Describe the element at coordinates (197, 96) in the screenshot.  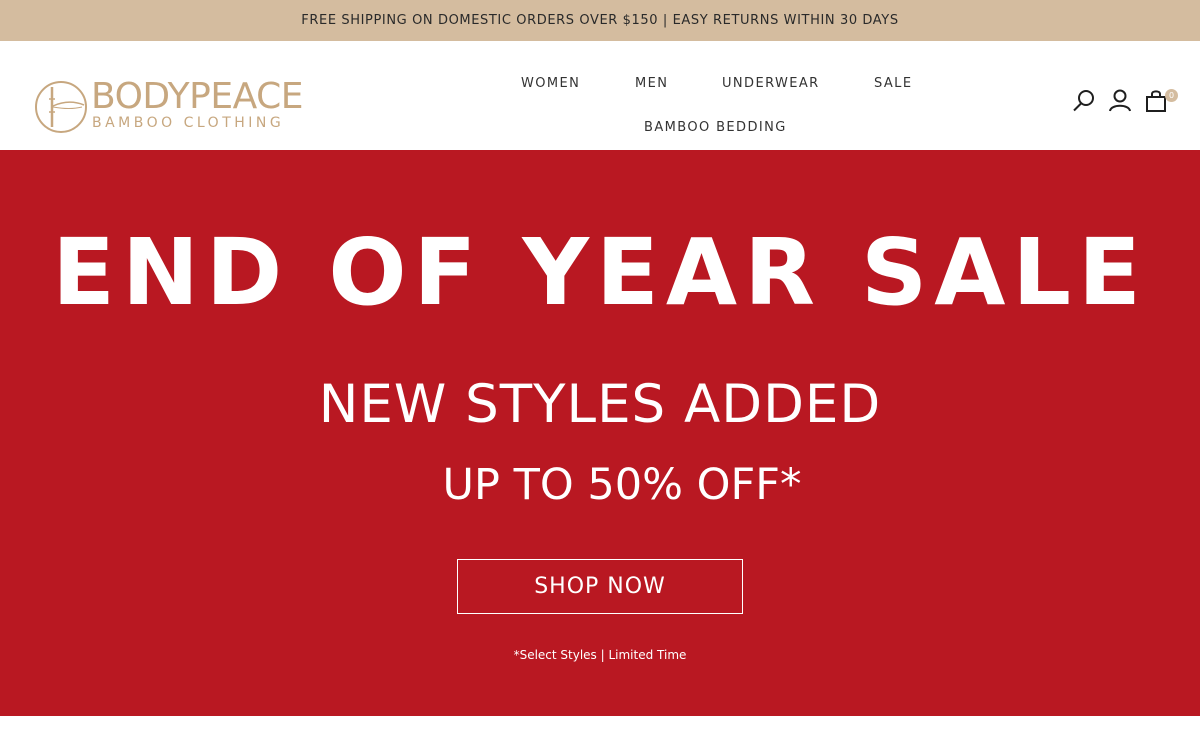
I see `logo-wordmark: BODYPEACE` at that location.